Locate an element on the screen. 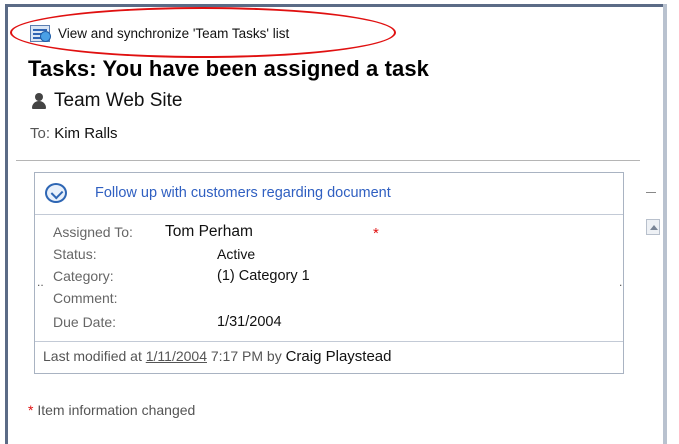 This screenshot has height=444, width=679. to-label: To: is located at coordinates (40, 133).